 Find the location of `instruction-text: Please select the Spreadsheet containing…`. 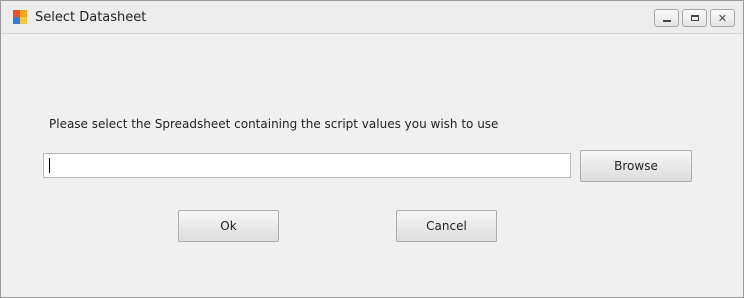

instruction-text: Please select the Spreadsheet containing… is located at coordinates (274, 124).